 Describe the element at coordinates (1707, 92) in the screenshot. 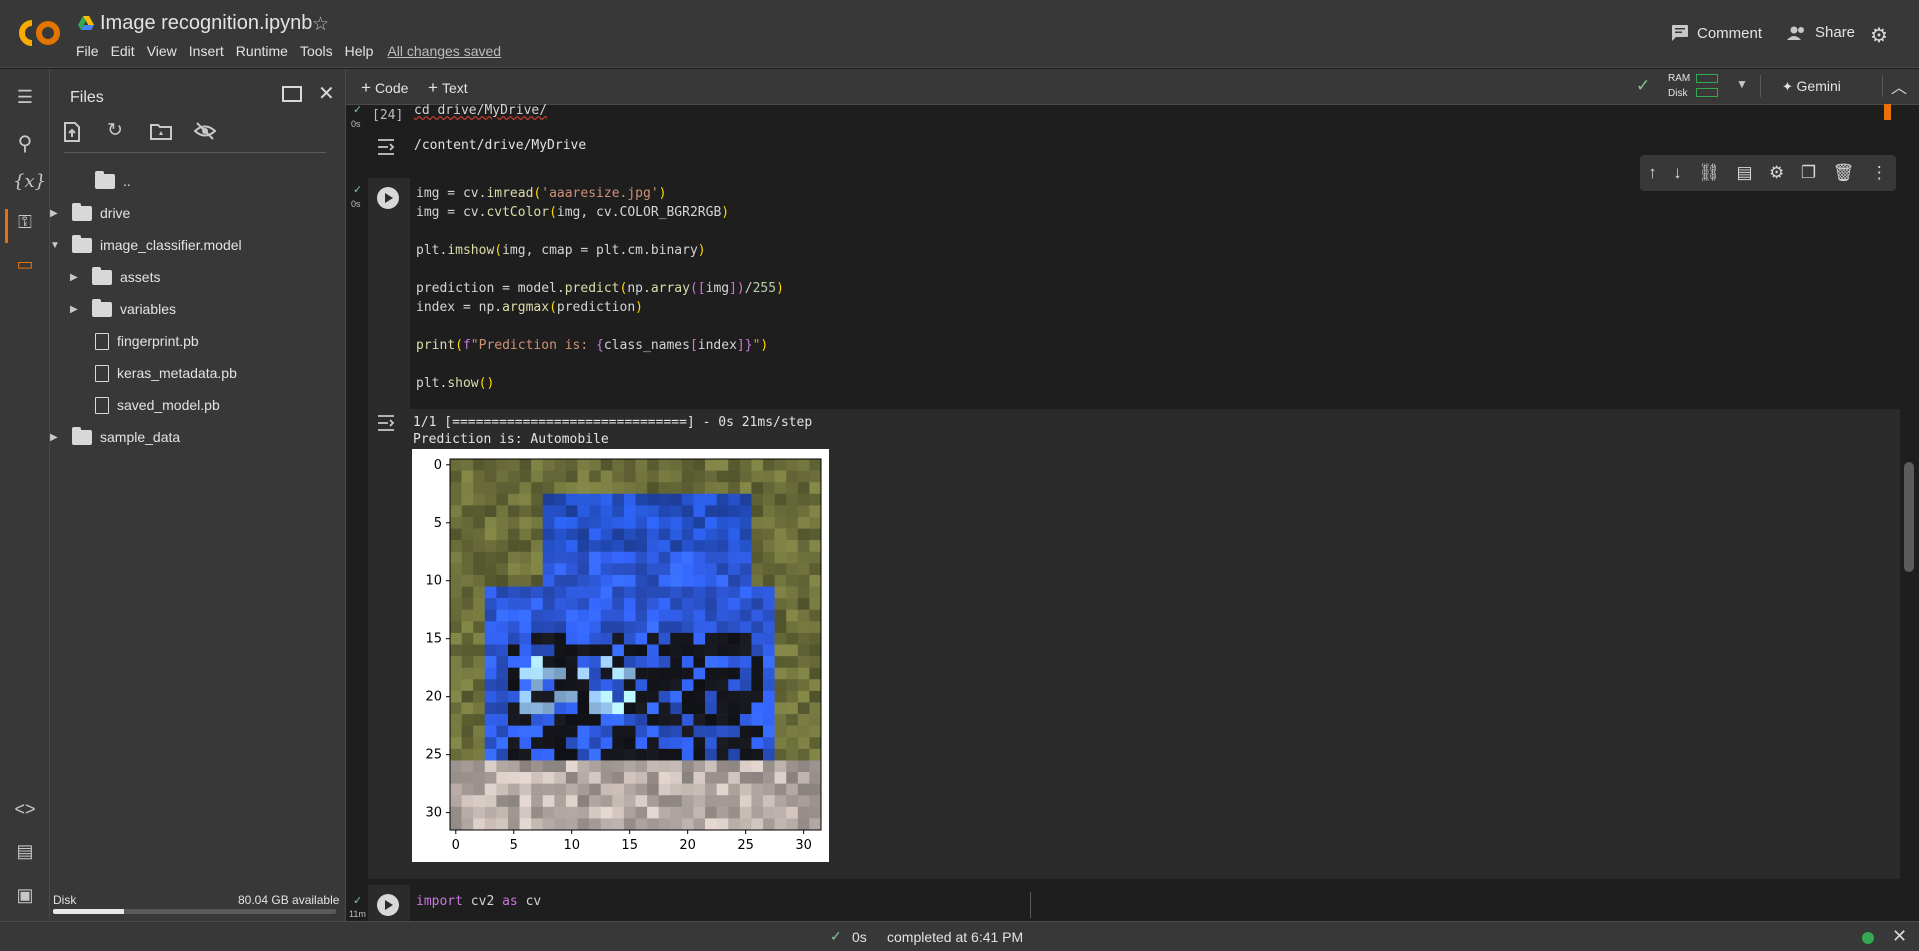

I see `disk-meter` at that location.